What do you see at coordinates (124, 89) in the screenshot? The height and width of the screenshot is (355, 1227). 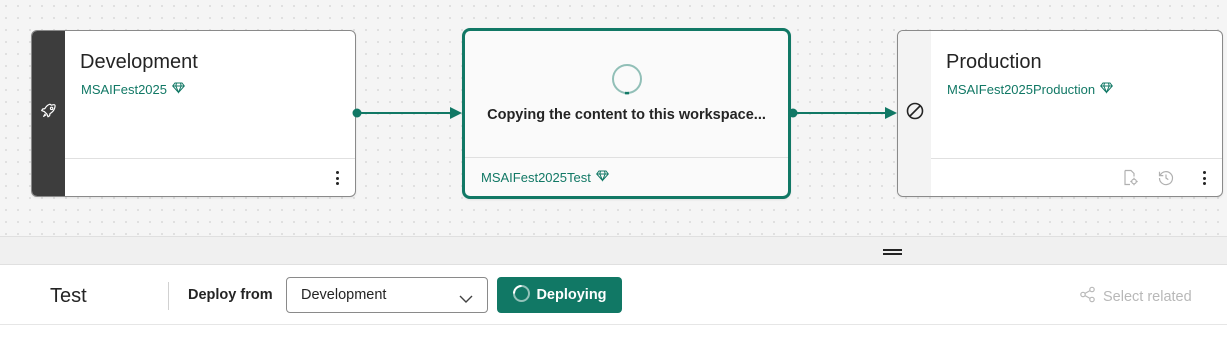 I see `workspace-name: MSAIFest2025` at bounding box center [124, 89].